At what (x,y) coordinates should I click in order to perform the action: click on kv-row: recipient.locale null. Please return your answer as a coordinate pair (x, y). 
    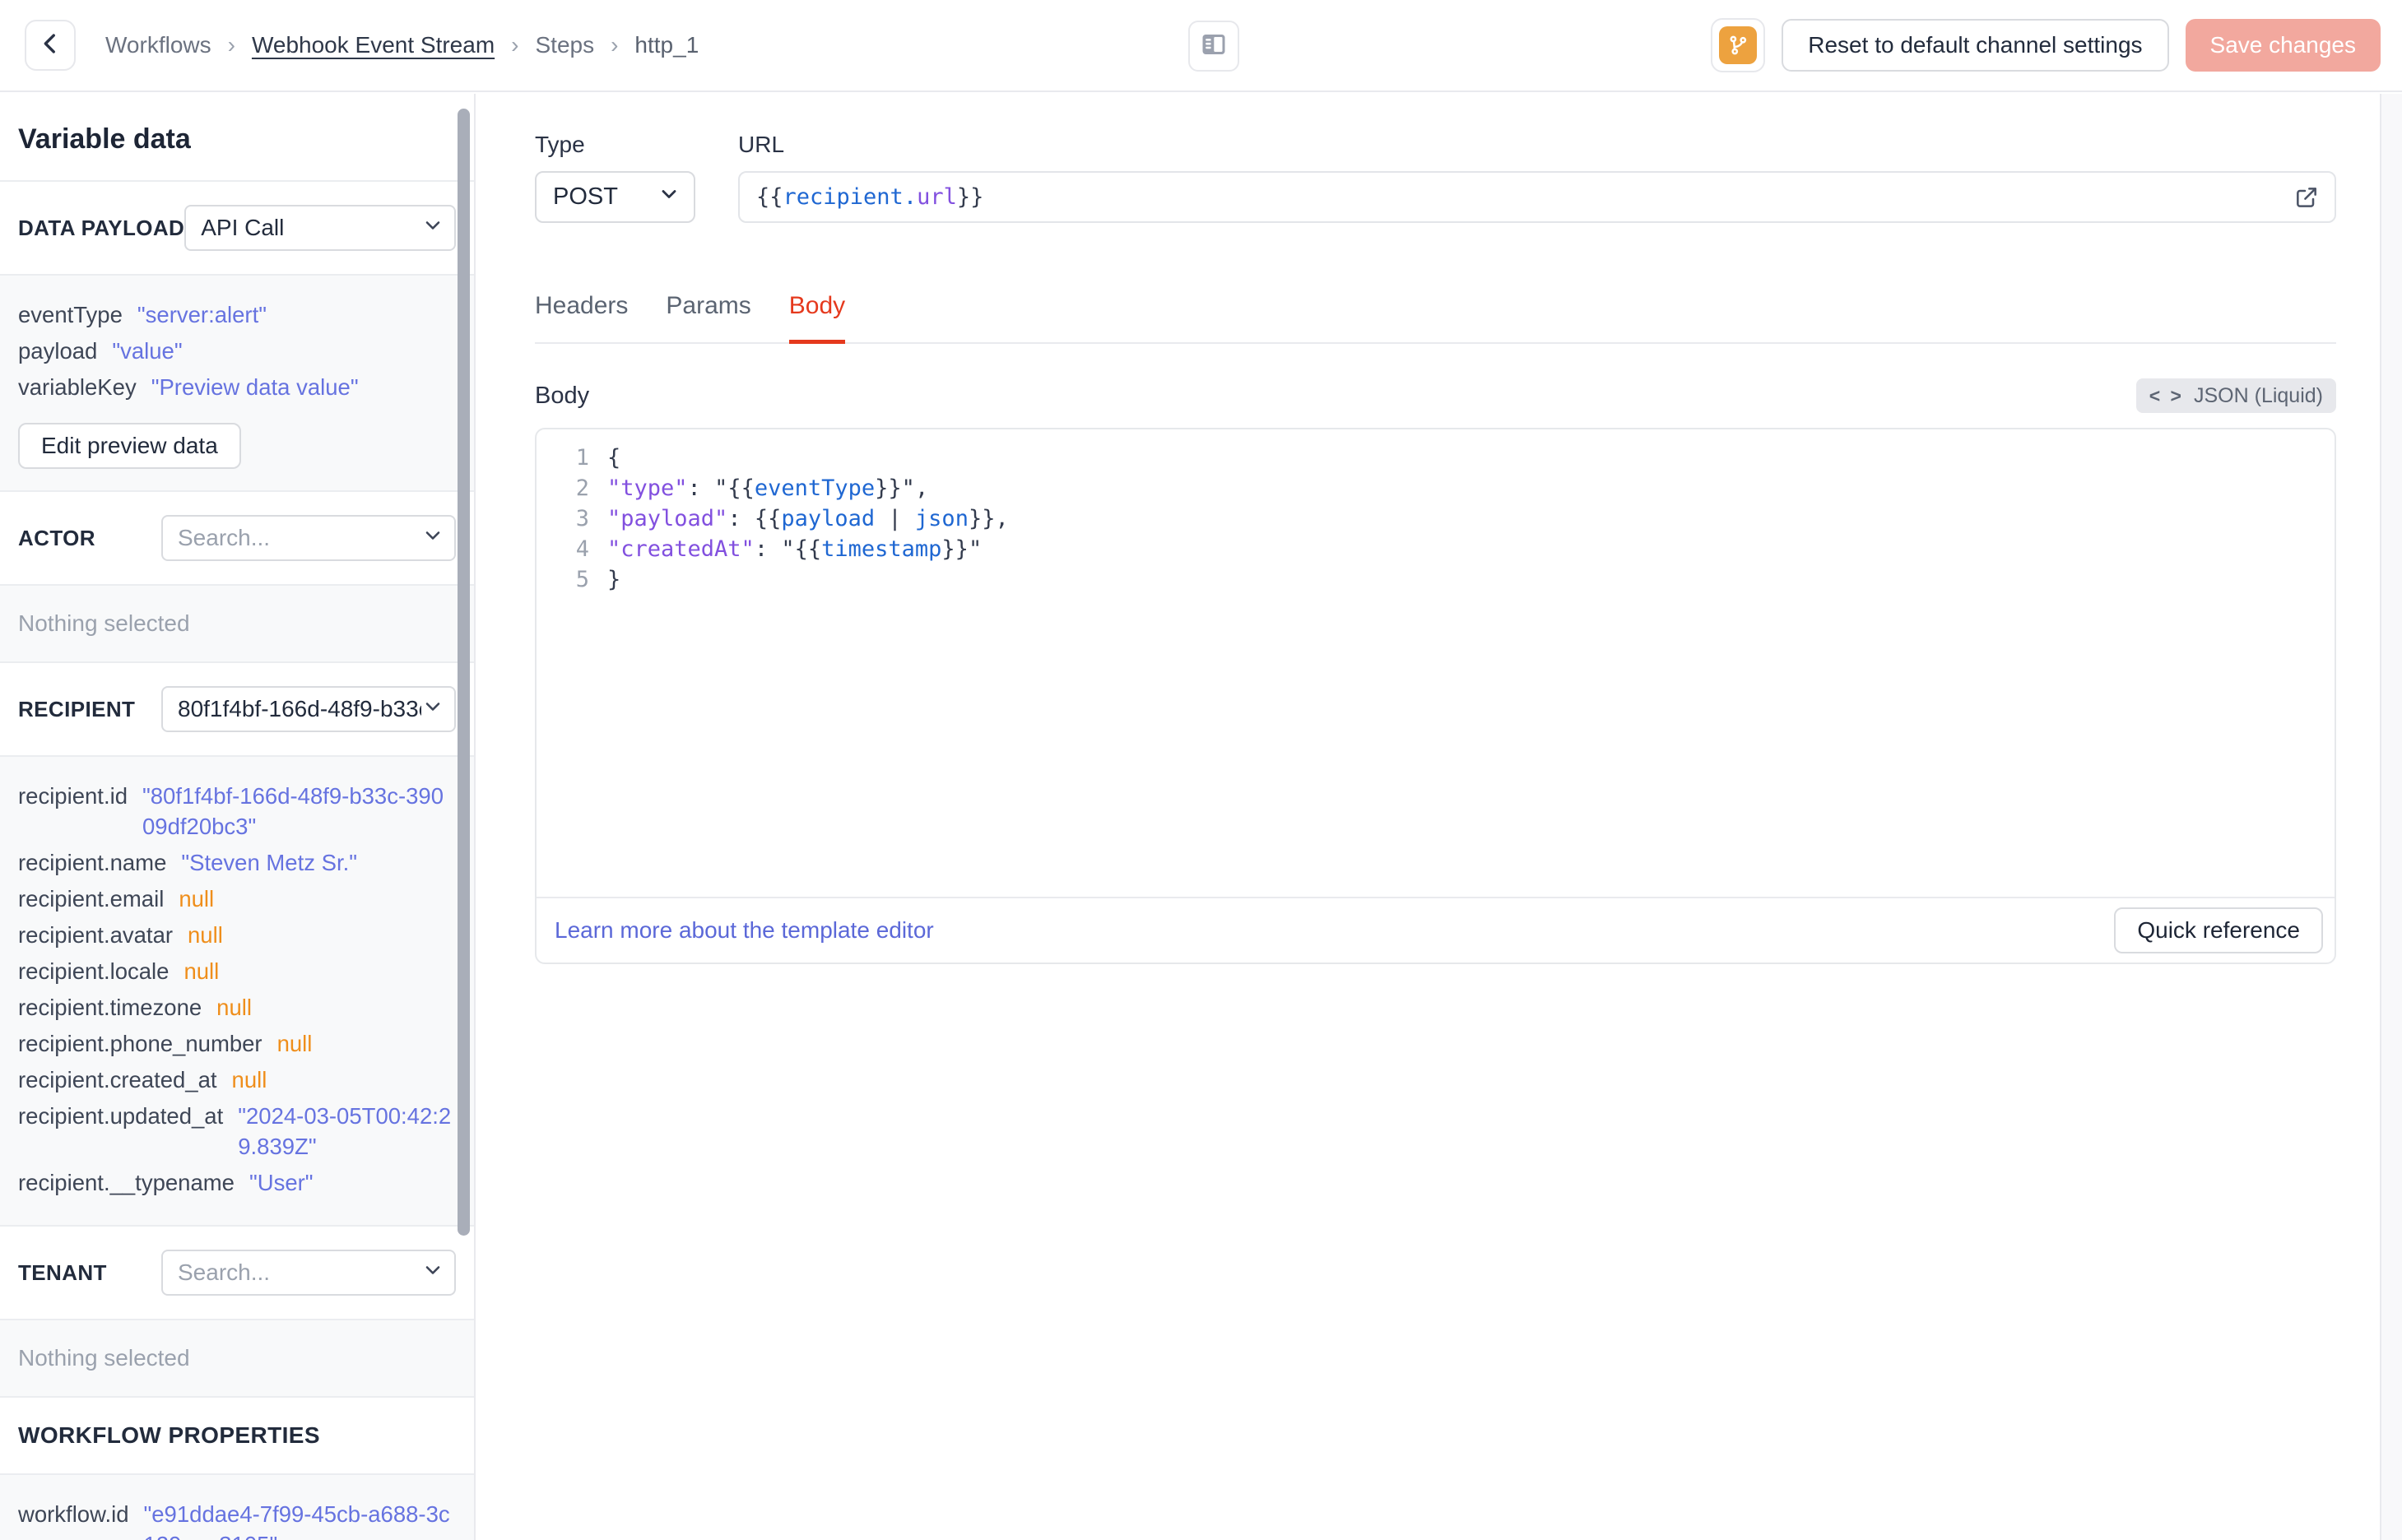
    Looking at the image, I should click on (237, 971).